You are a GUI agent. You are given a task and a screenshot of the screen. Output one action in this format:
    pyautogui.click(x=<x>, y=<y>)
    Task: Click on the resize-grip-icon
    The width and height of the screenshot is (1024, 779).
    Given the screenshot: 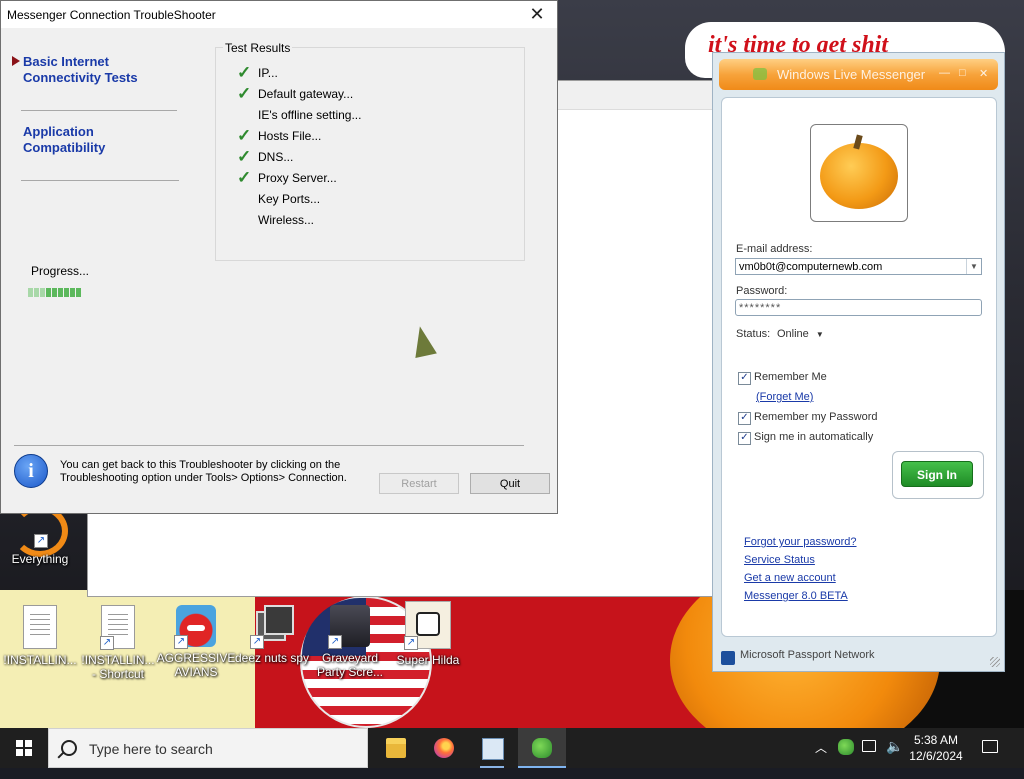 What is the action you would take?
    pyautogui.click(x=995, y=662)
    